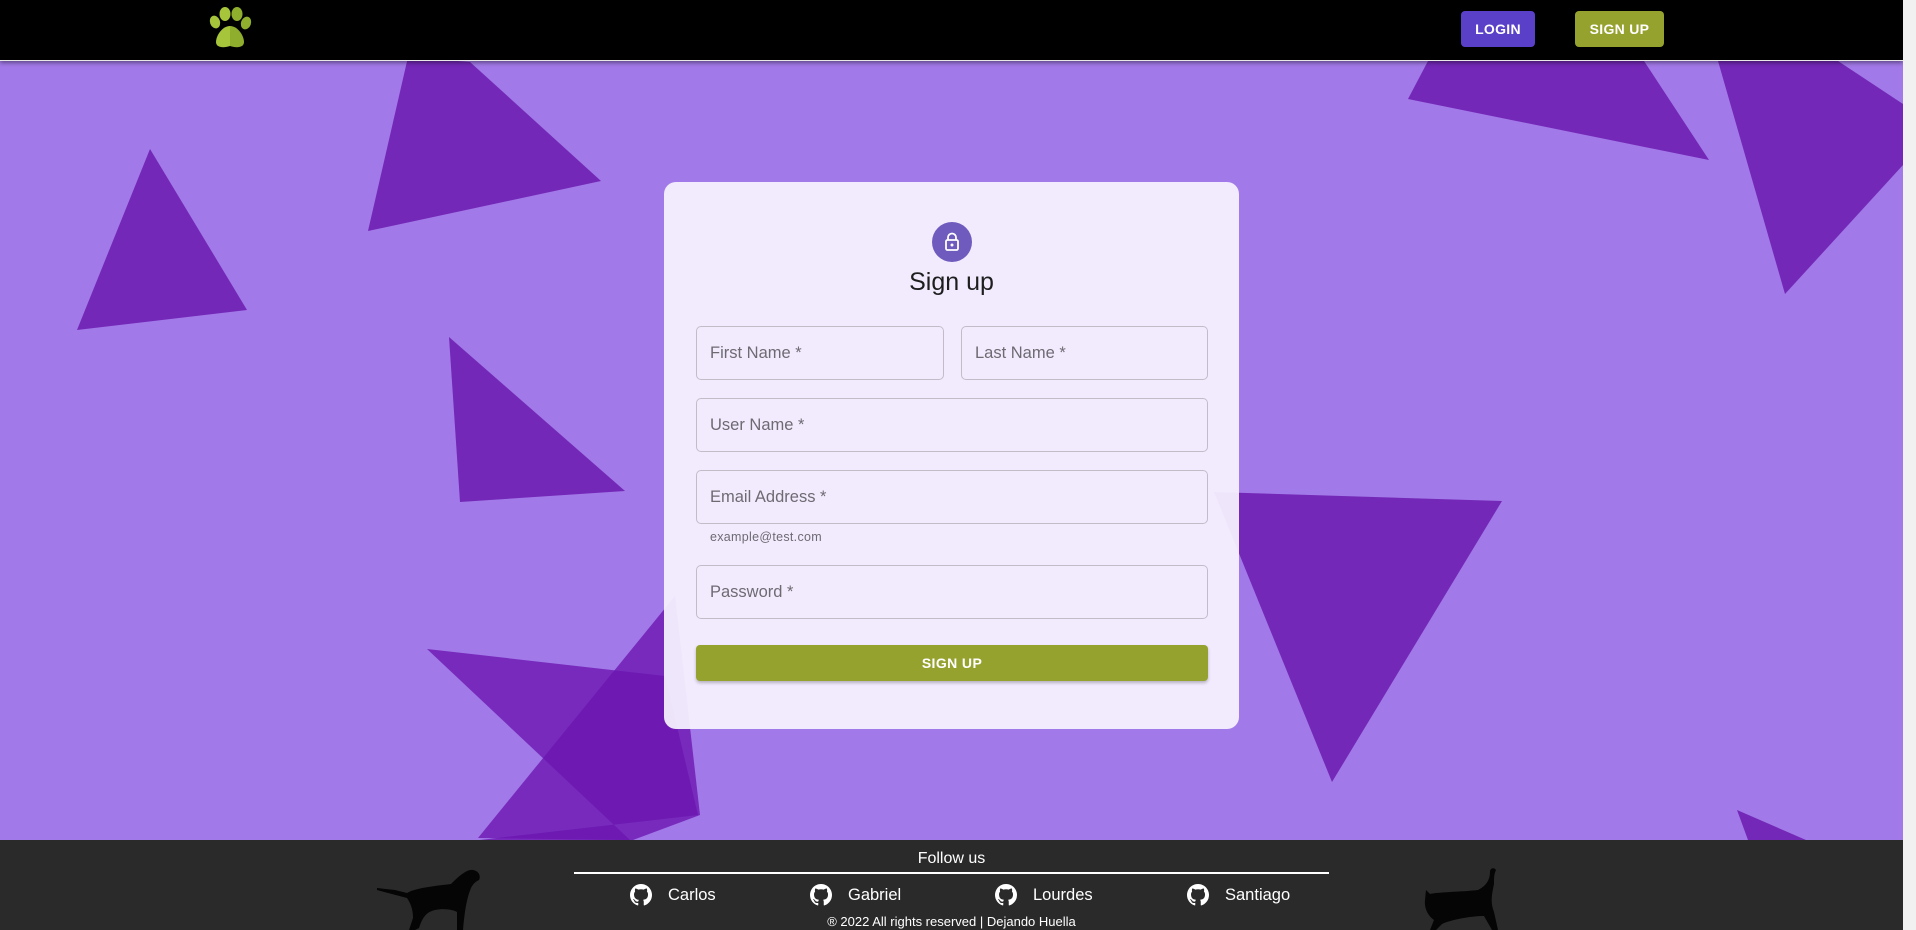 This screenshot has height=930, width=1916. I want to click on email-helper-text: example@test.com, so click(766, 537).